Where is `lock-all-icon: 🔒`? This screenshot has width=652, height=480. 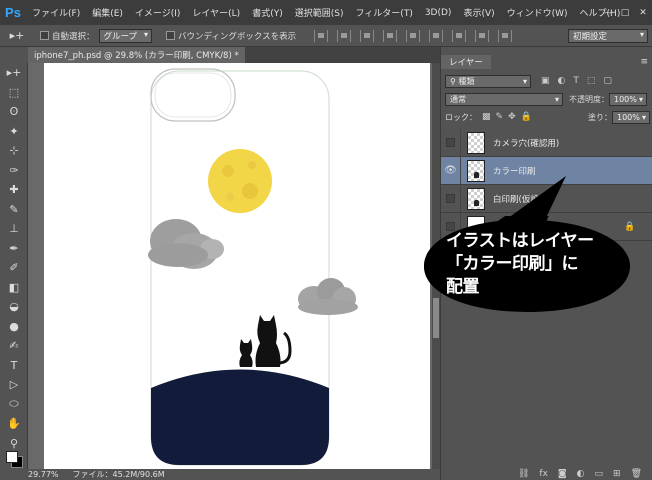 lock-all-icon: 🔒 is located at coordinates (526, 117).